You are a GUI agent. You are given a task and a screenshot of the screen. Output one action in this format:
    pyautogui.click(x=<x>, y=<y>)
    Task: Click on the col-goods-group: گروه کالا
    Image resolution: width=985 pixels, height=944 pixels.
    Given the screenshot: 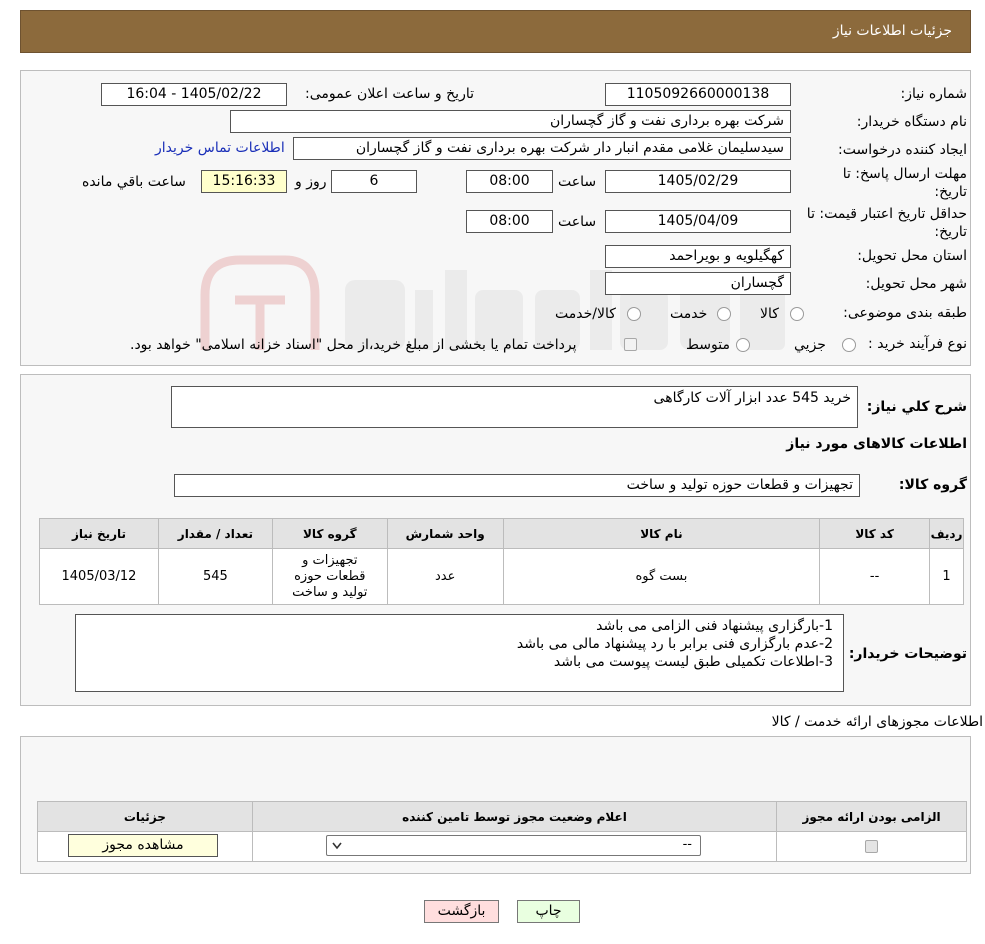 What is the action you would take?
    pyautogui.click(x=329, y=533)
    